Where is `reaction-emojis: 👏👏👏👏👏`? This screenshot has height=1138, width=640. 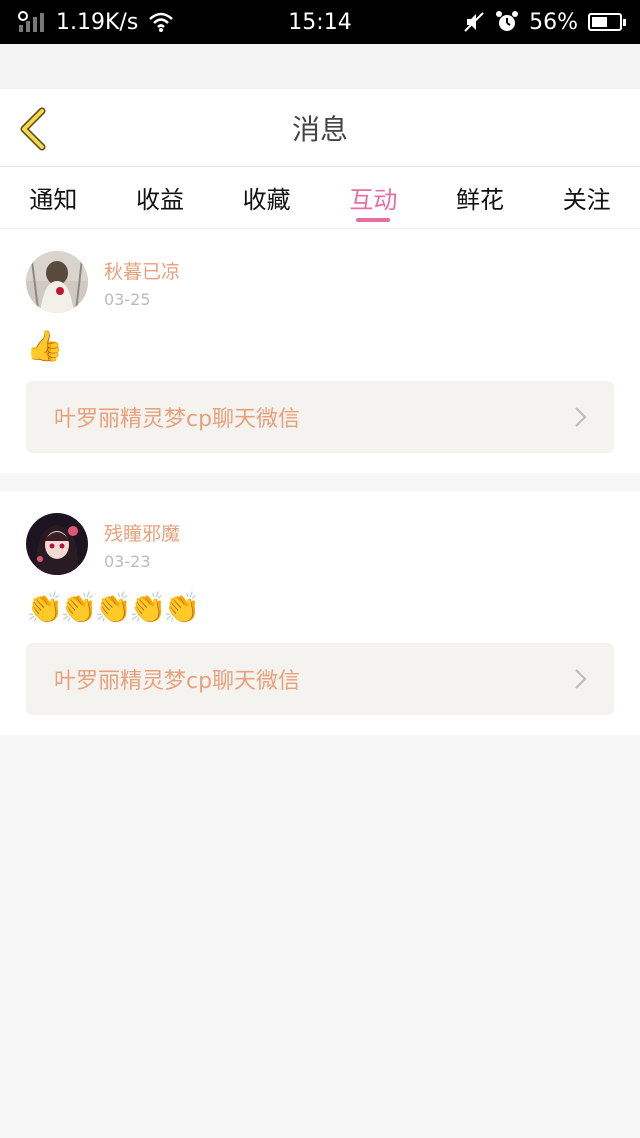 reaction-emojis: 👏👏👏👏👏 is located at coordinates (113, 608).